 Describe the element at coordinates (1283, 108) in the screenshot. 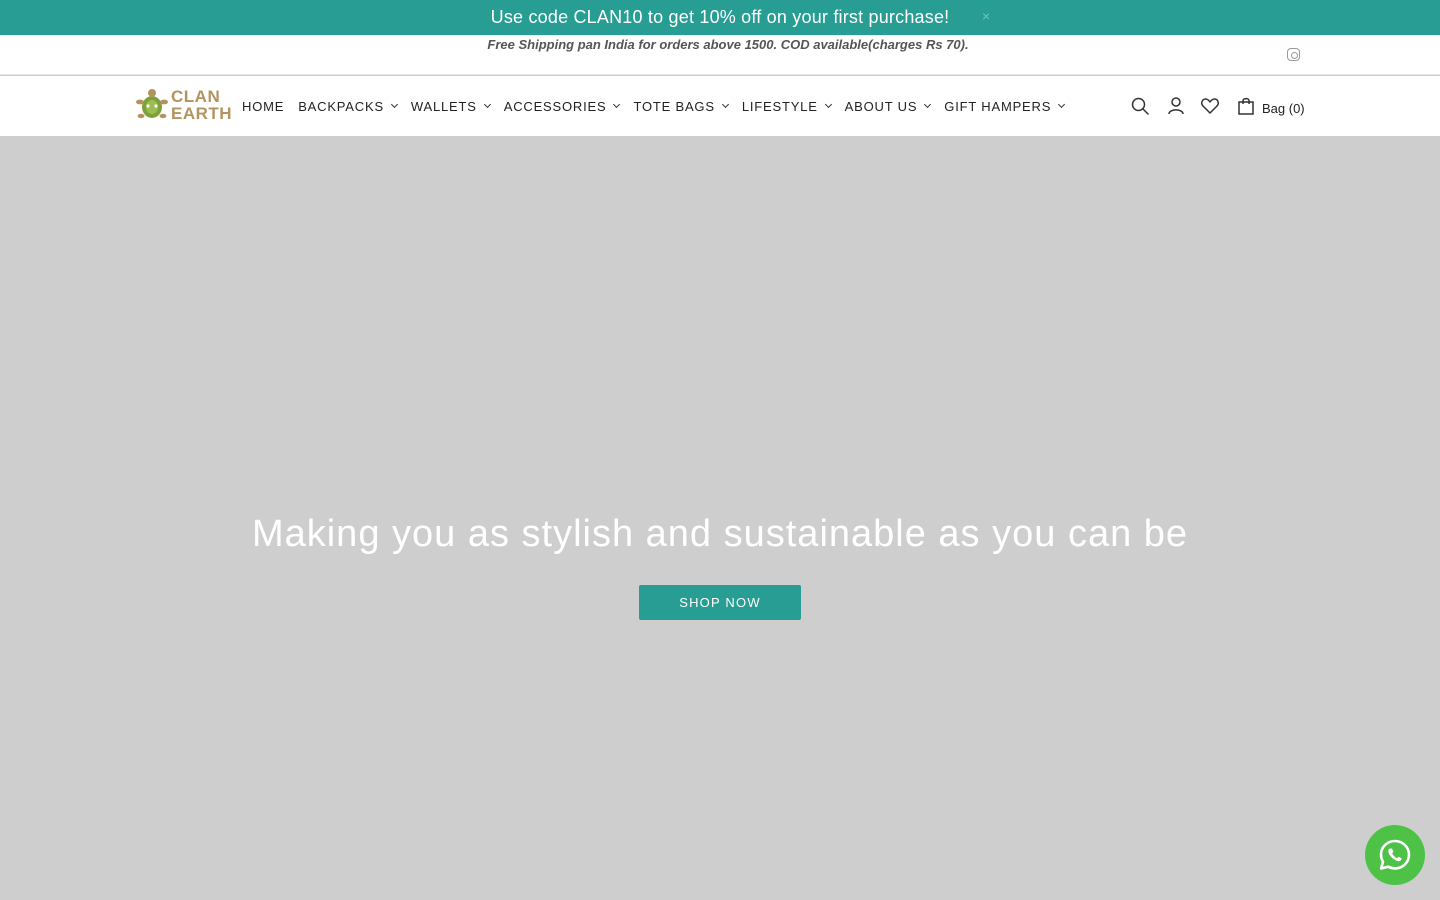

I see `bag-count: Bag (0)` at that location.